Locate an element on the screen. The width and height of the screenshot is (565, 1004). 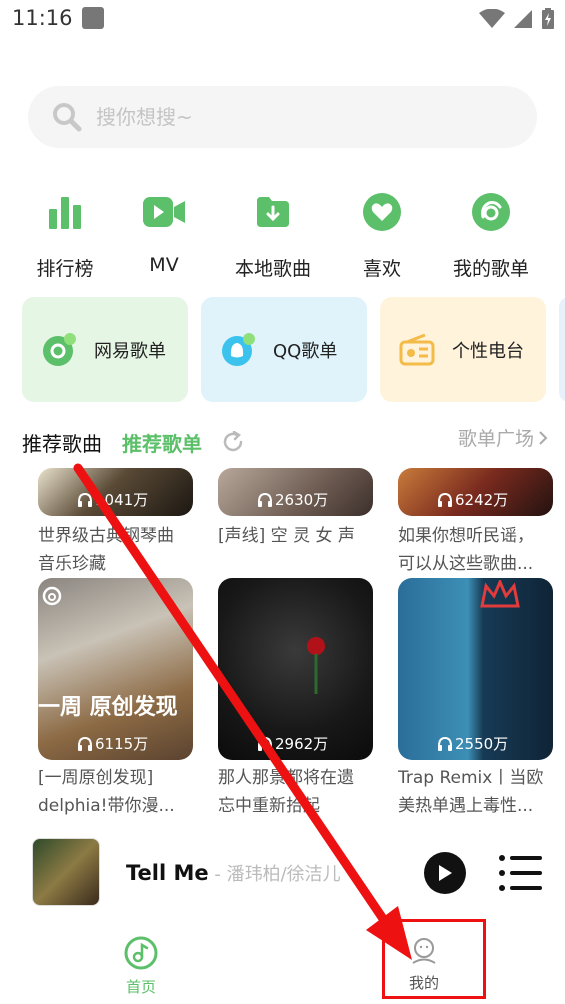
play-count: 2550万 is located at coordinates (473, 743).